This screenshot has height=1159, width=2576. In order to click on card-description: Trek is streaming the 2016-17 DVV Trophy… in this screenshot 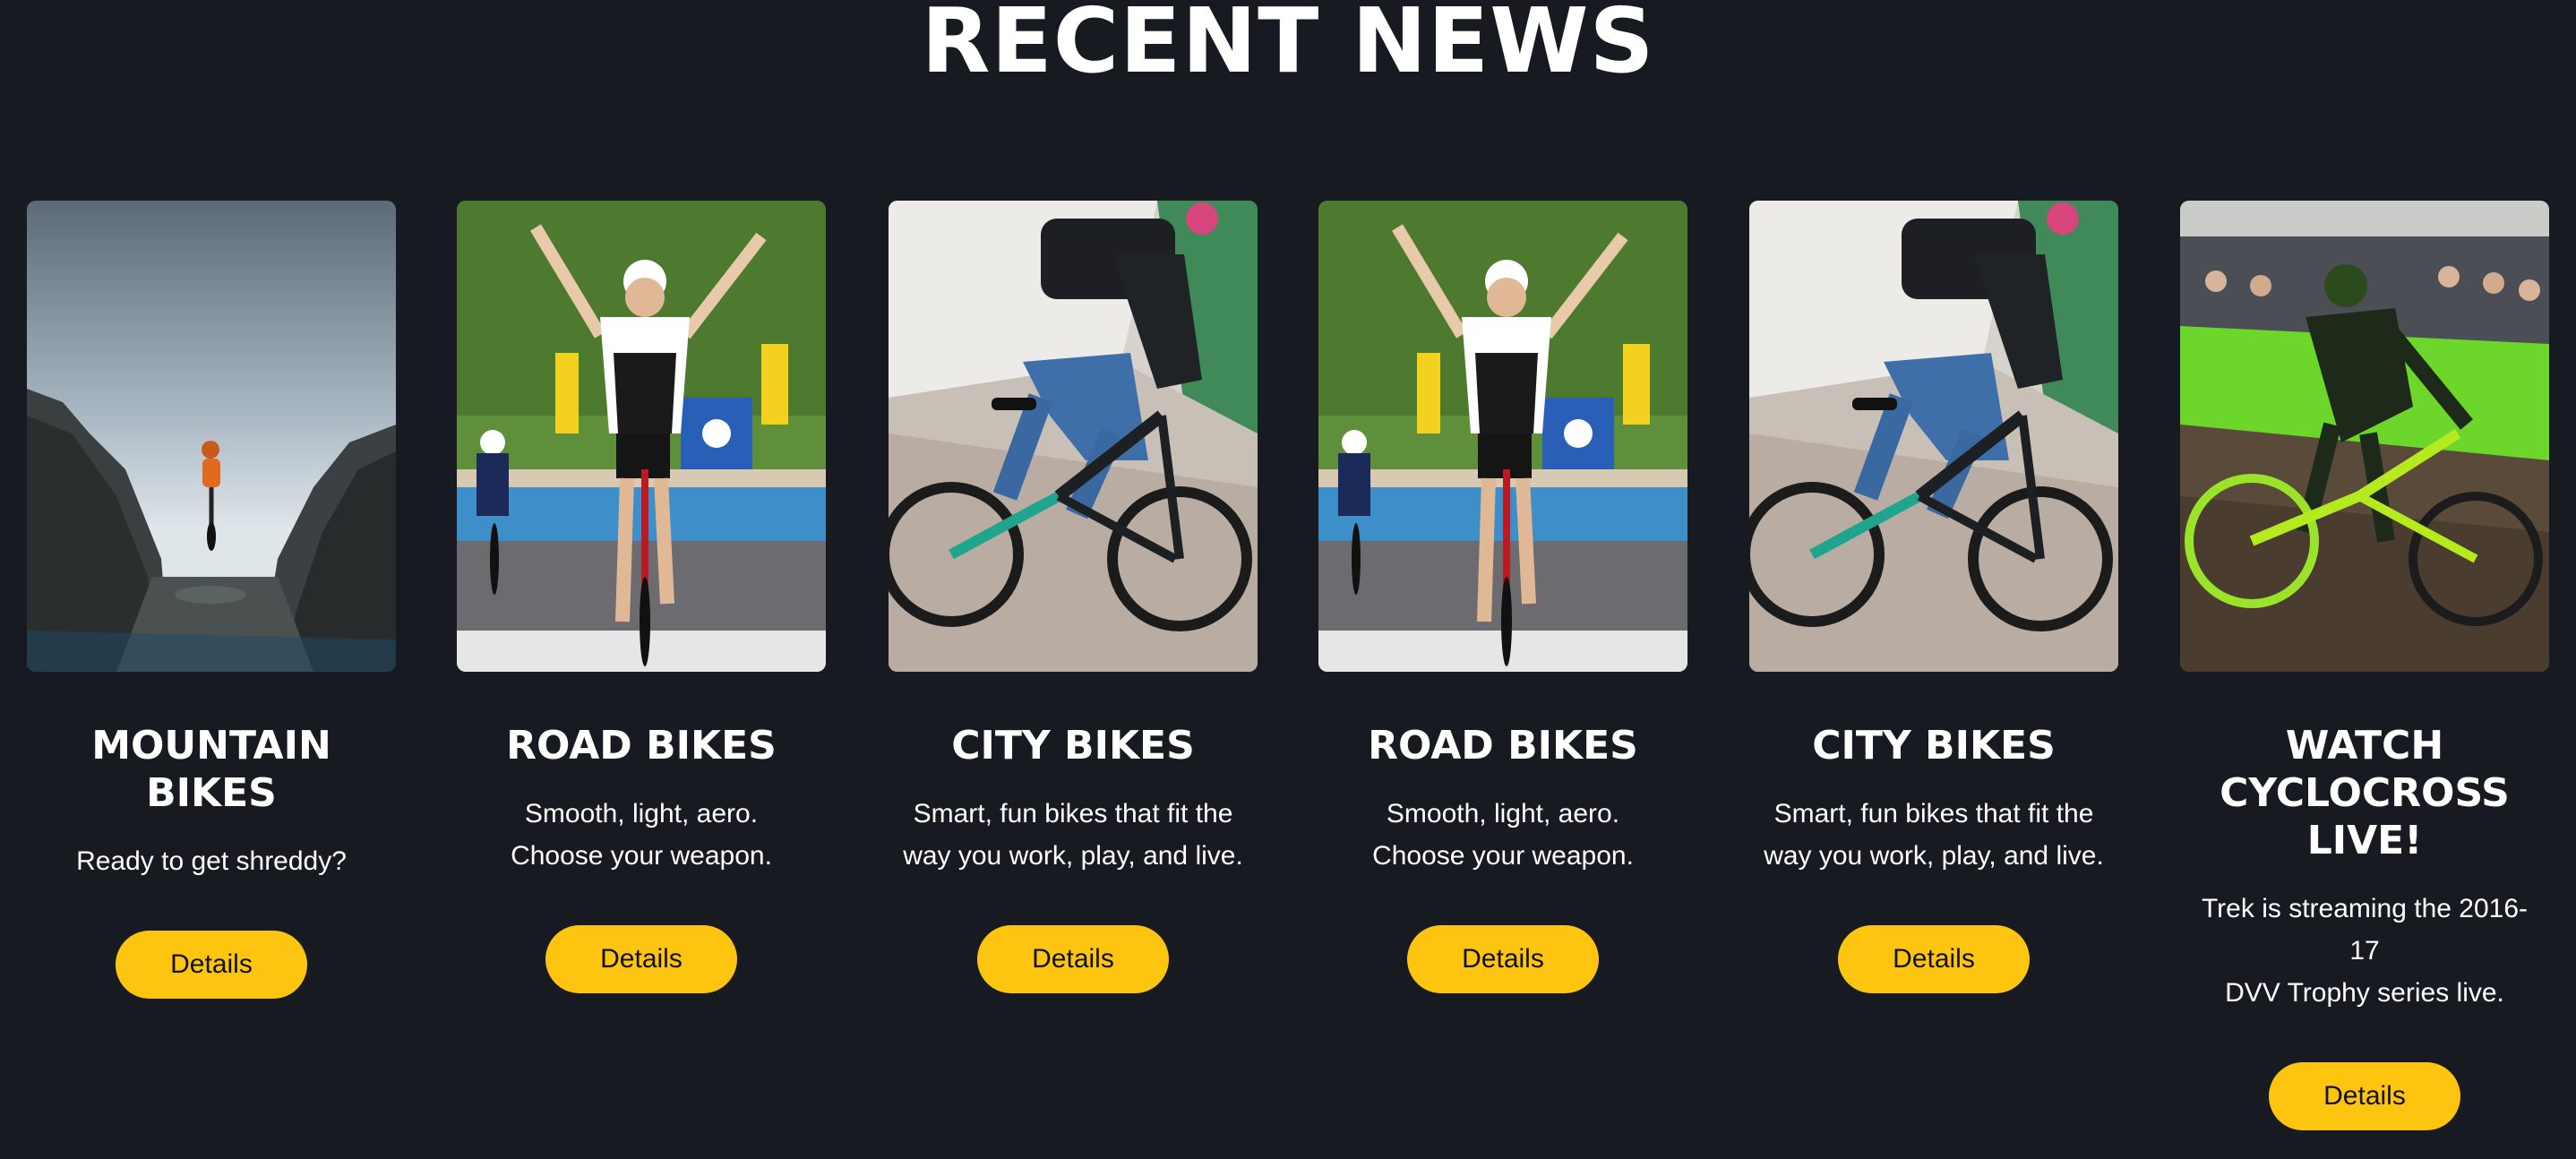, I will do `click(2365, 951)`.